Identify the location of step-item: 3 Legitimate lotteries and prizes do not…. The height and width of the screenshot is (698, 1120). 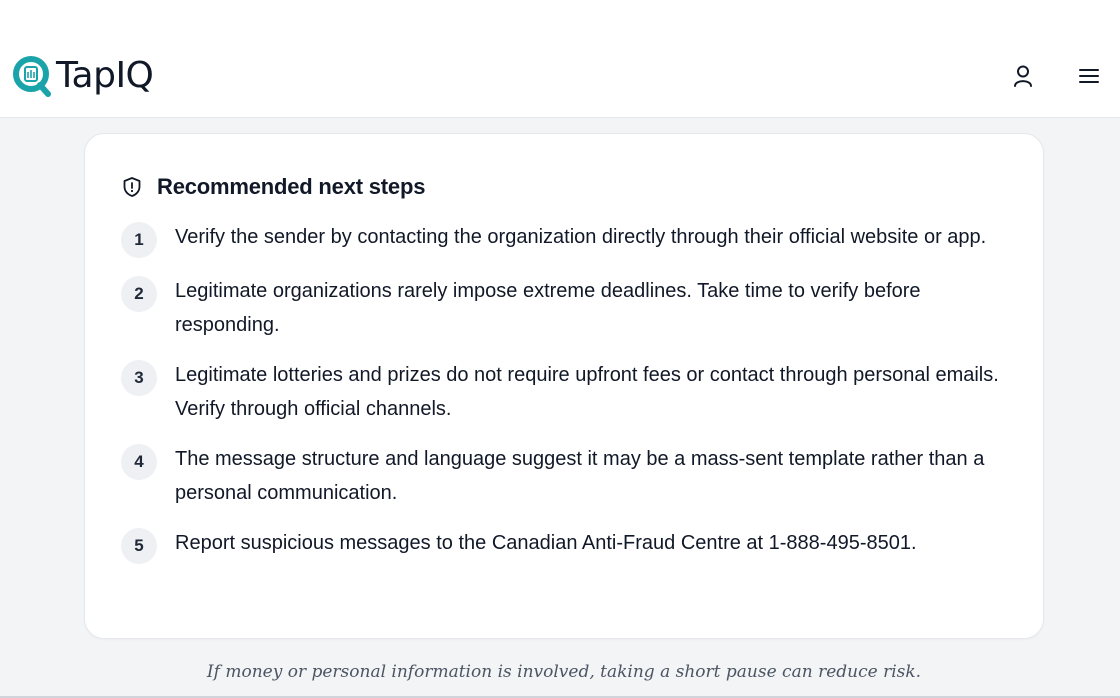
(566, 393).